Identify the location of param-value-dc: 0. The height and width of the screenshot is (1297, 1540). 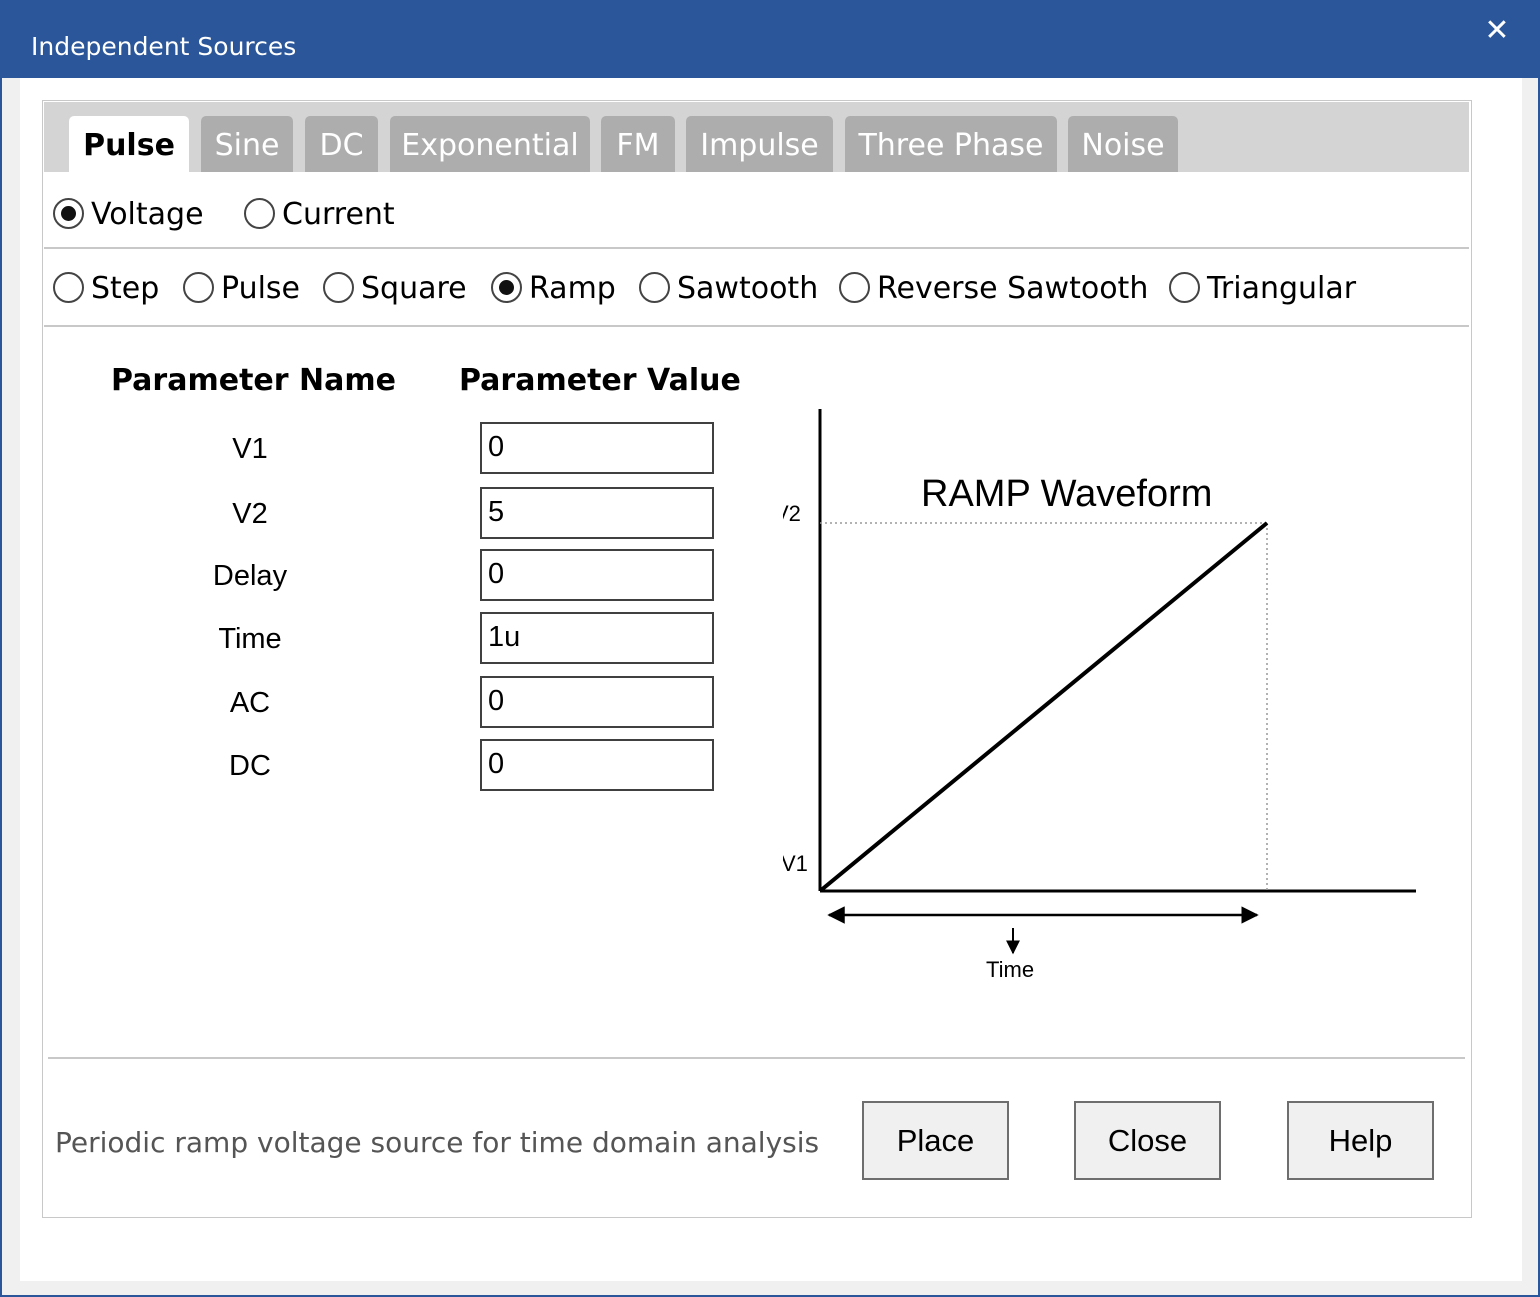
(597, 765).